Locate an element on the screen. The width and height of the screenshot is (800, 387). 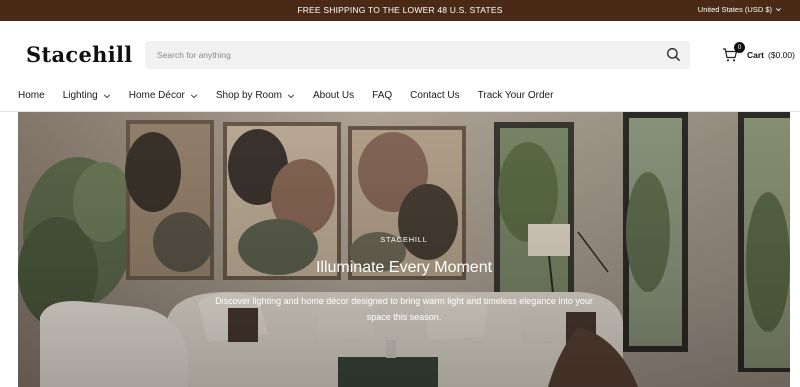
nav-item-home: Home is located at coordinates (31, 95).